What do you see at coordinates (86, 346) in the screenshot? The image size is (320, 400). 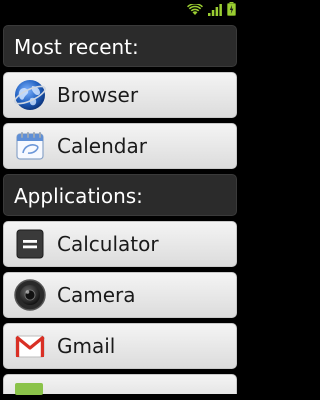 I see `list-item-label: Gmail` at bounding box center [86, 346].